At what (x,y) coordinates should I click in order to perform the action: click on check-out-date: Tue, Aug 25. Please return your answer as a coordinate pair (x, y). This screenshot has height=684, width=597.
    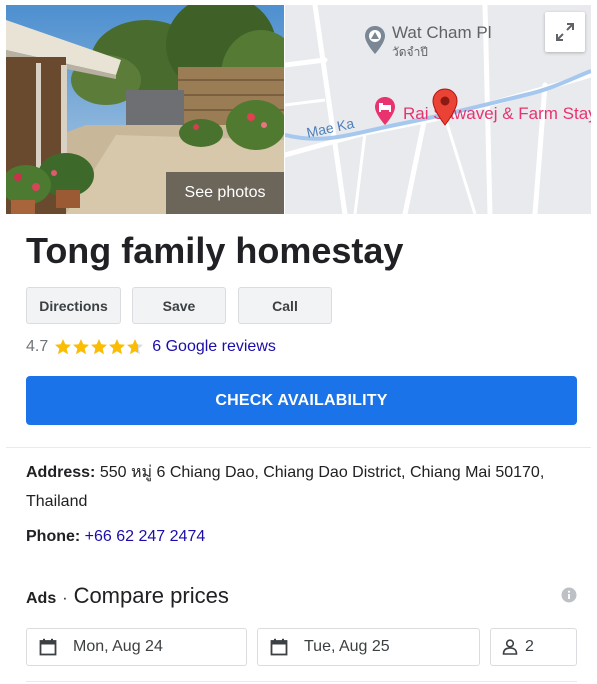
    Looking at the image, I should click on (347, 646).